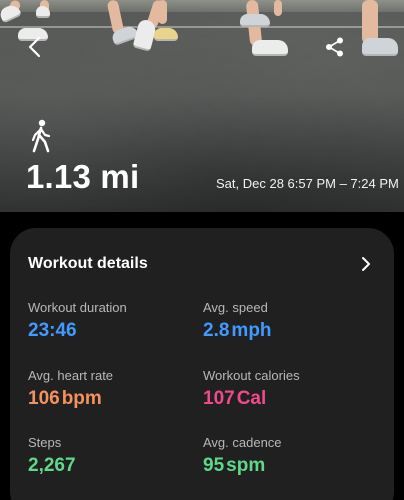 The height and width of the screenshot is (500, 404). I want to click on metric-avg-speed: Avg. speed 2.8 mph, so click(237, 321).